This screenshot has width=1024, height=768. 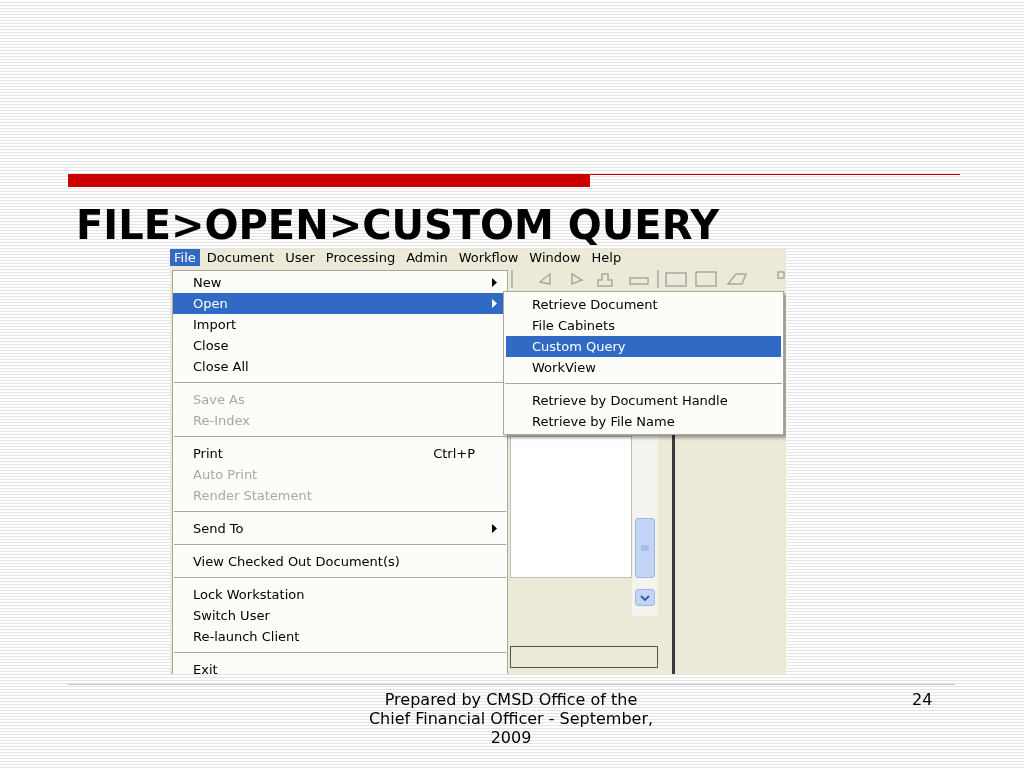 I want to click on scrollbar-thumb, so click(x=645, y=548).